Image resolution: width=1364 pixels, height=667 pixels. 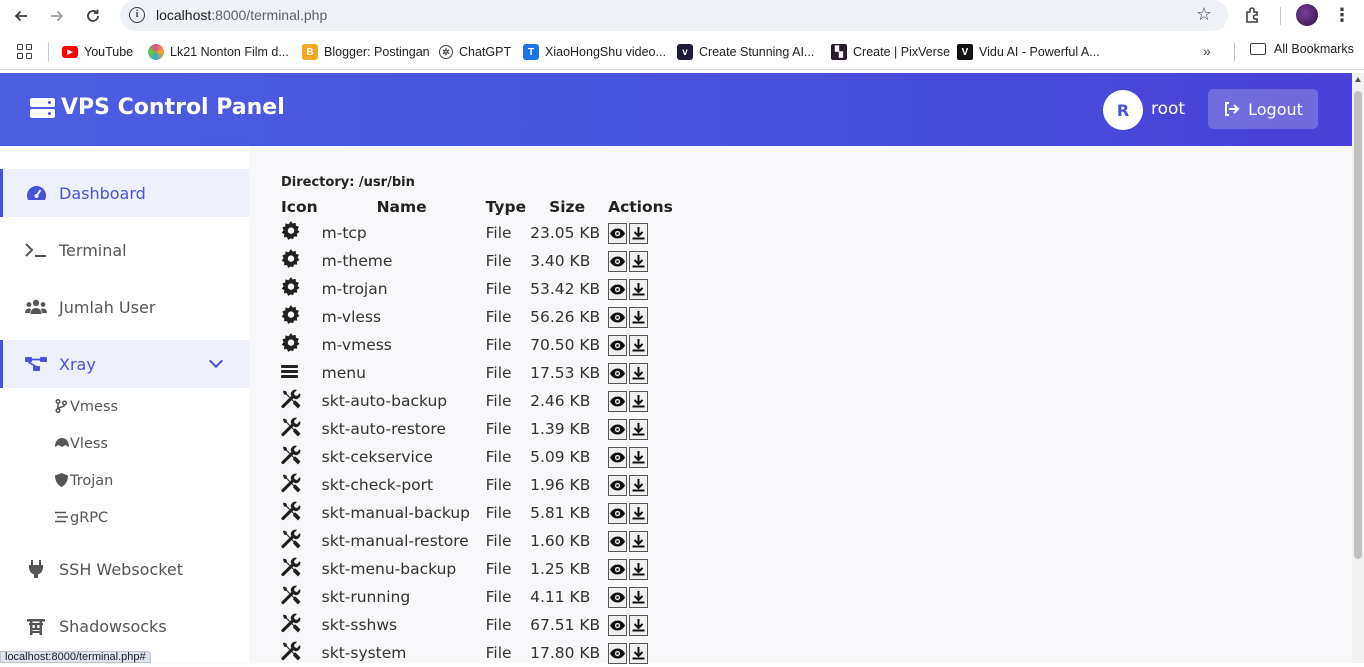 I want to click on brand: VPS Control Panel, so click(x=157, y=107).